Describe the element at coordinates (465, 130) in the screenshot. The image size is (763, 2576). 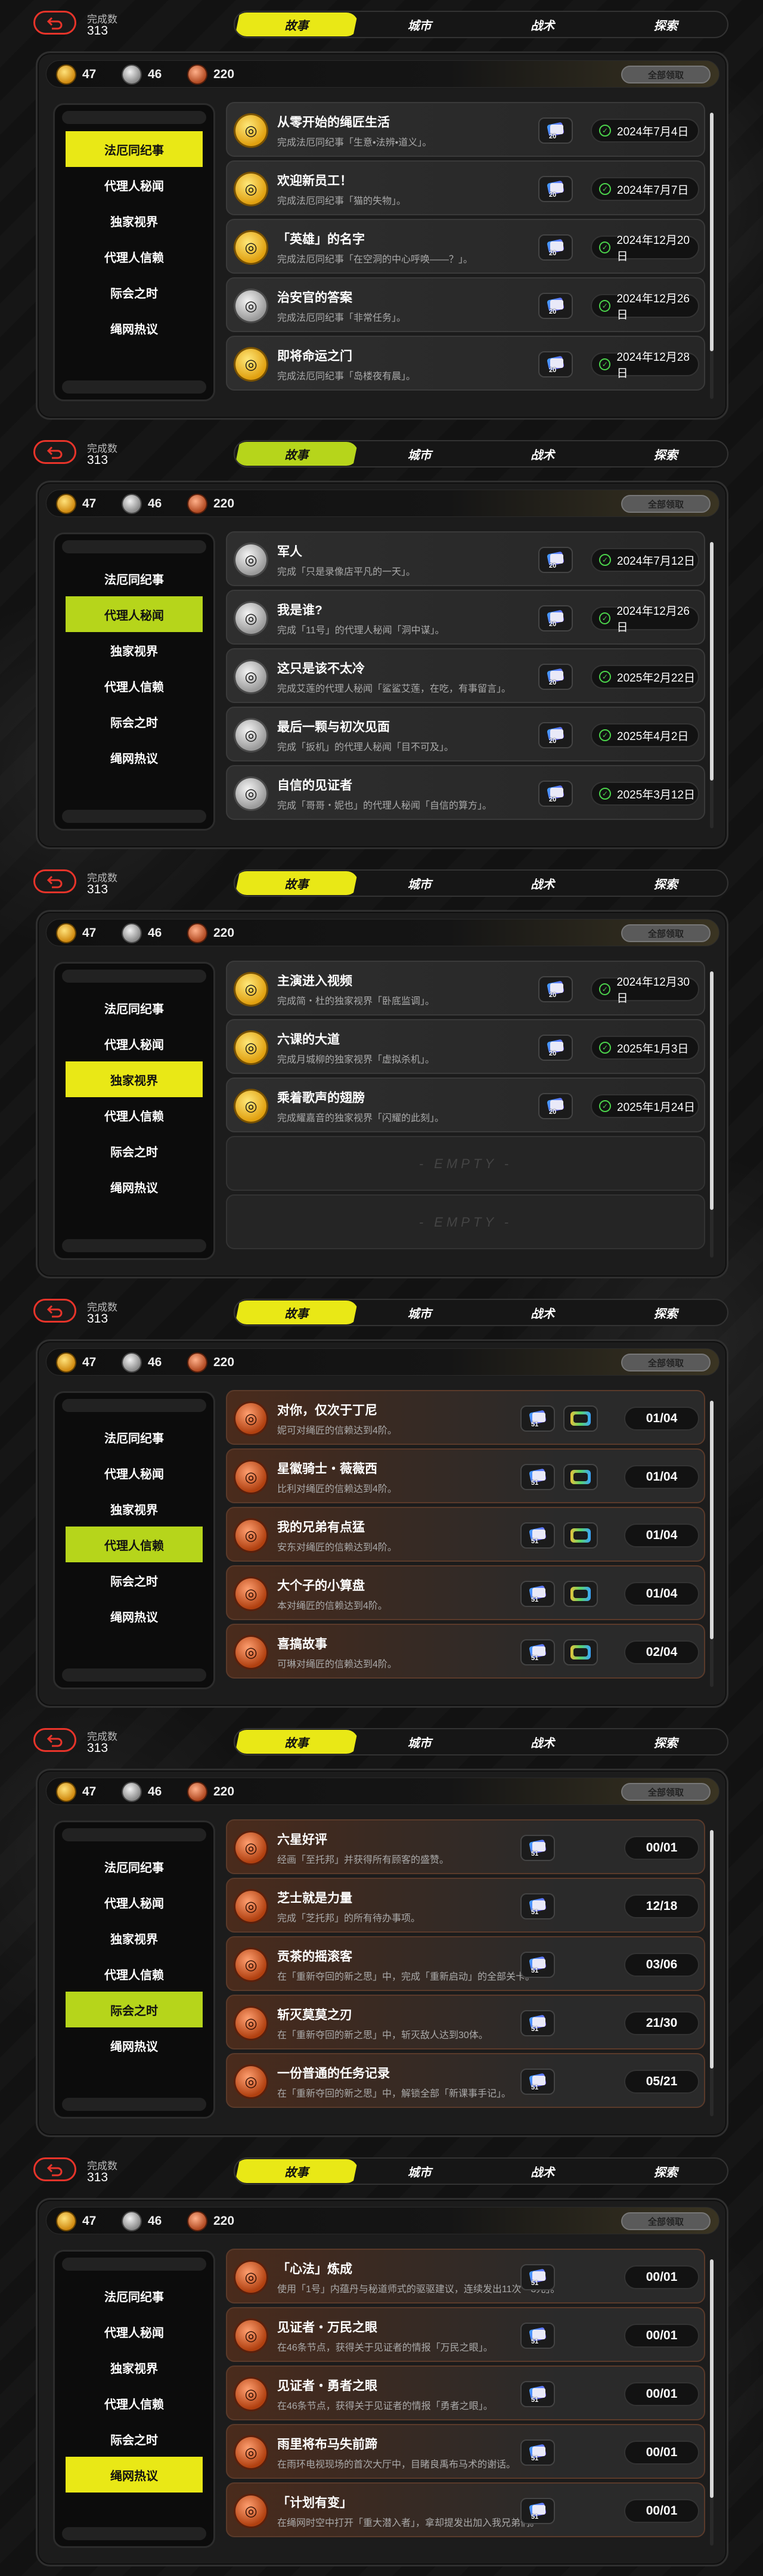
I see `achievement-card: ◎ 从零开始的绳匠生活 完成法厄同纪事「生意•法辨•道义」。 20 ✓ 2024年7月4日` at that location.